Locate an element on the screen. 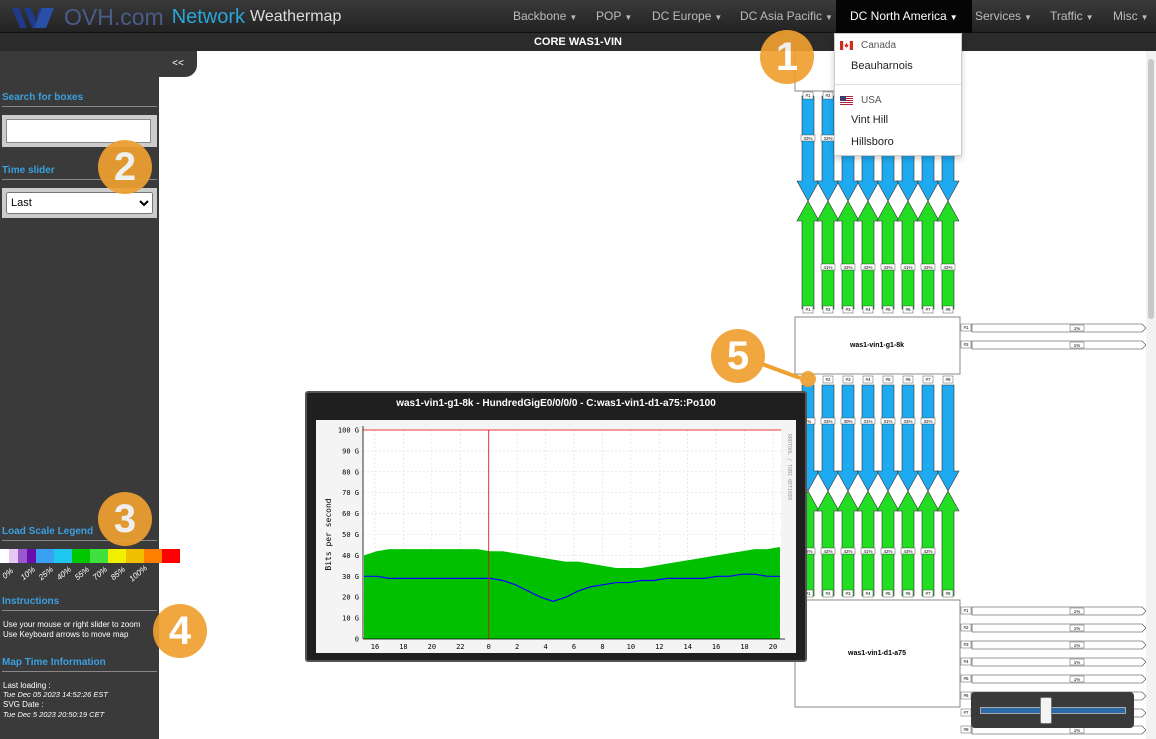  svg-date-label: SVG Date : is located at coordinates (23, 704).